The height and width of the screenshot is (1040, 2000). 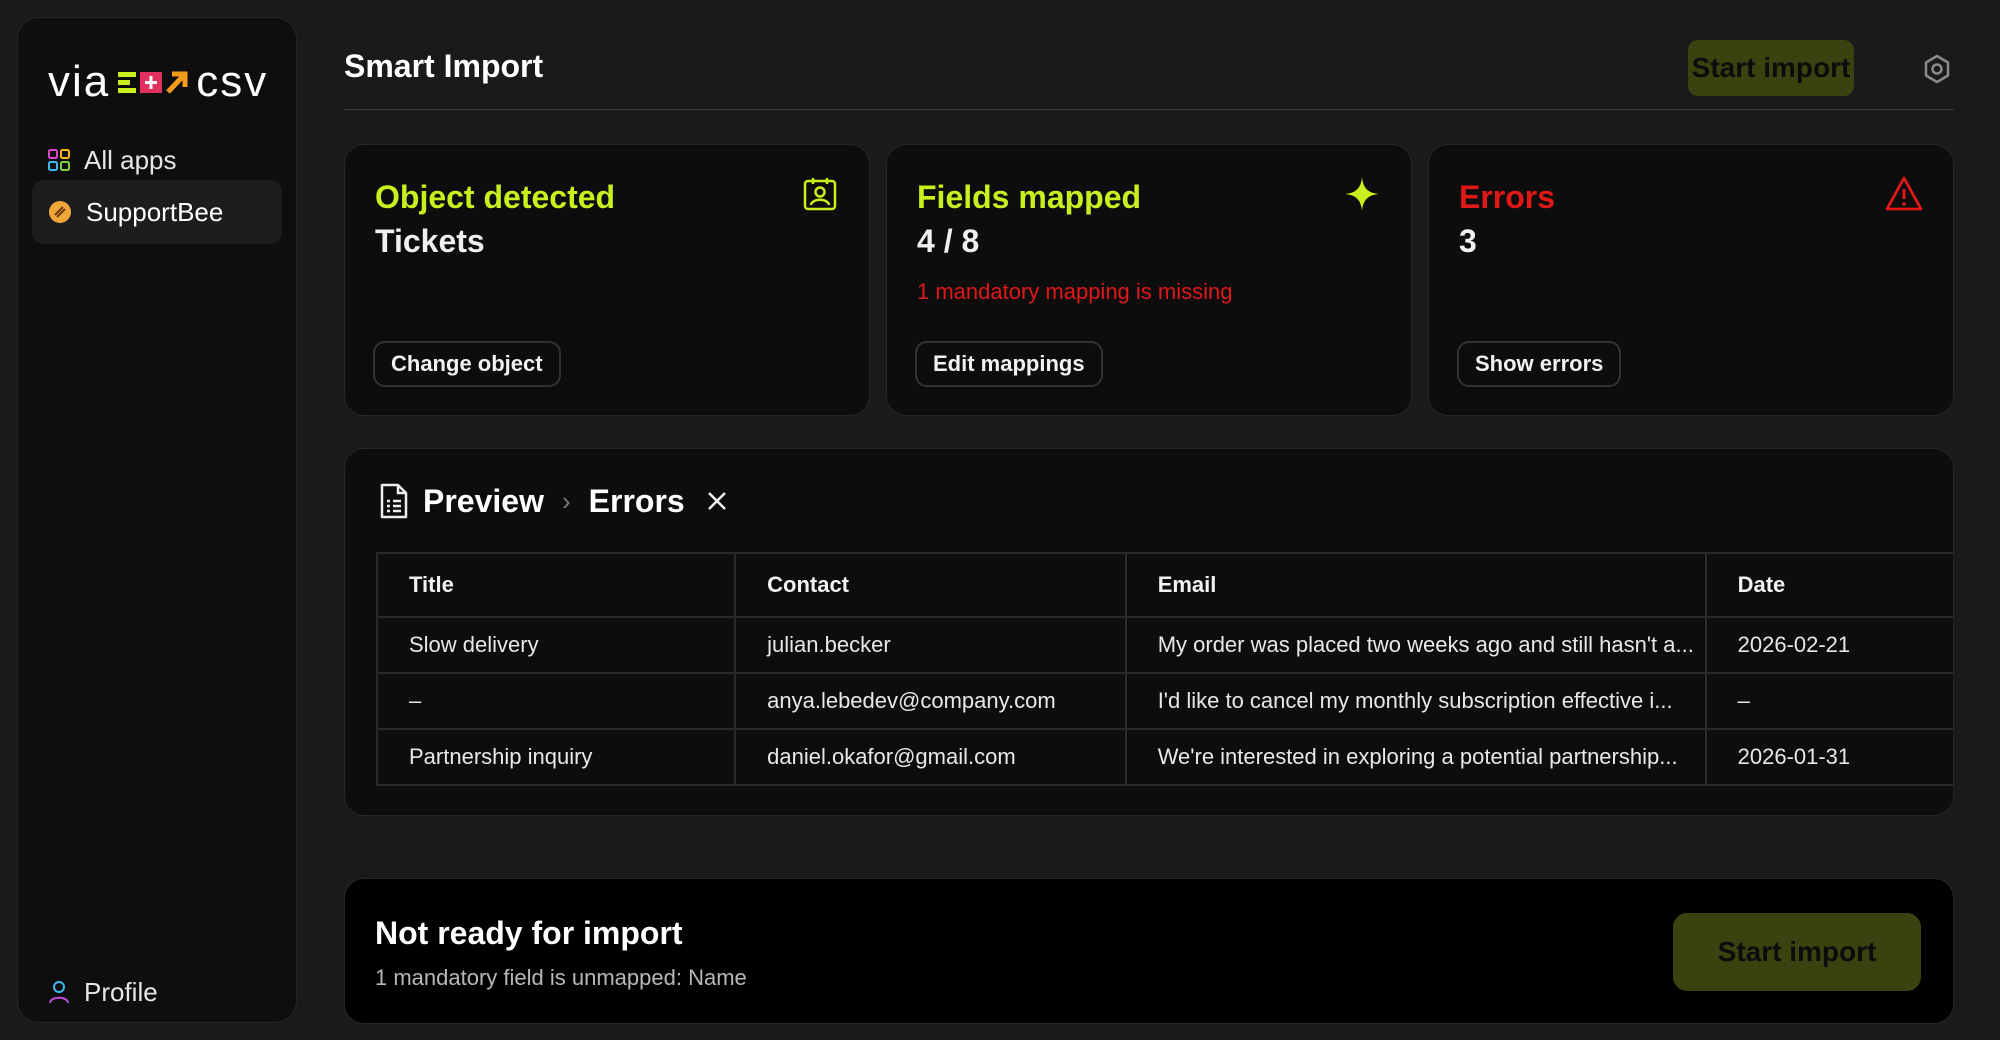 What do you see at coordinates (1937, 69) in the screenshot?
I see `gear-icon` at bounding box center [1937, 69].